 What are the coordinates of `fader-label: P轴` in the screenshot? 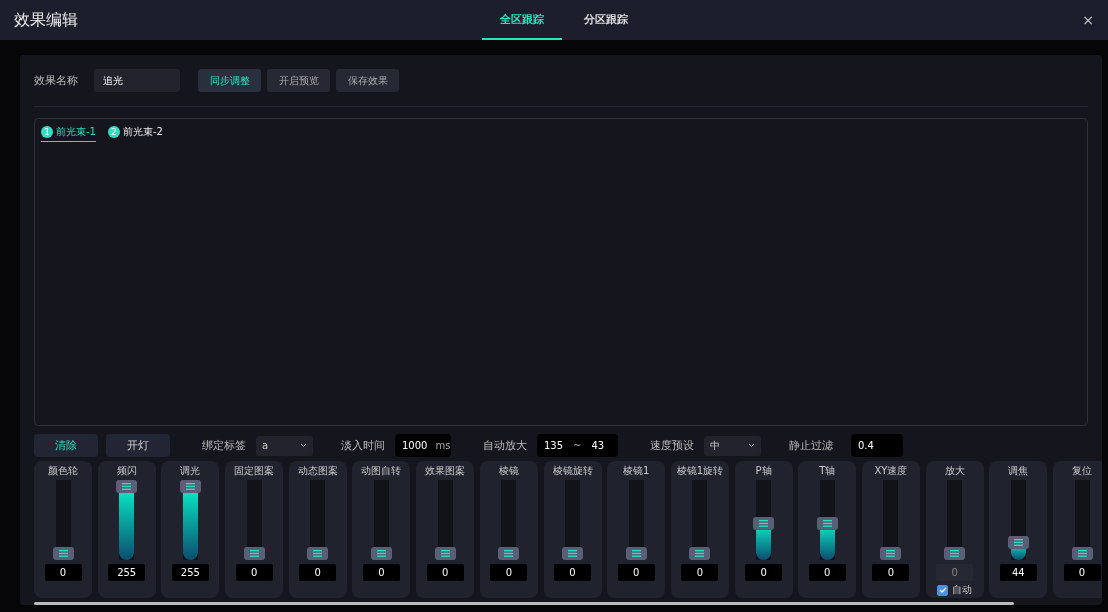 It's located at (763, 471).